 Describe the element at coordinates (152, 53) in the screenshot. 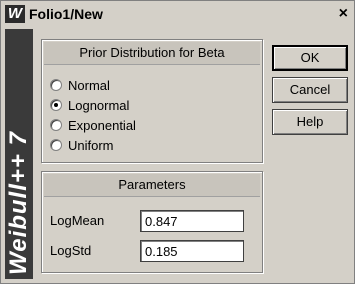

I see `prior-distribution-title: Prior Distribution for Beta` at that location.